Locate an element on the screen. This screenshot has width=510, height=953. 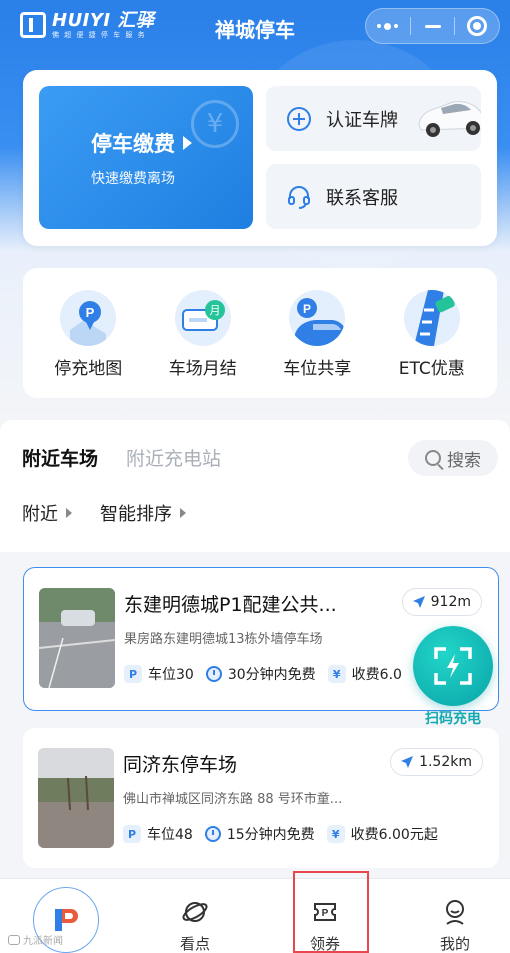
parking-map-icon: P is located at coordinates (88, 318).